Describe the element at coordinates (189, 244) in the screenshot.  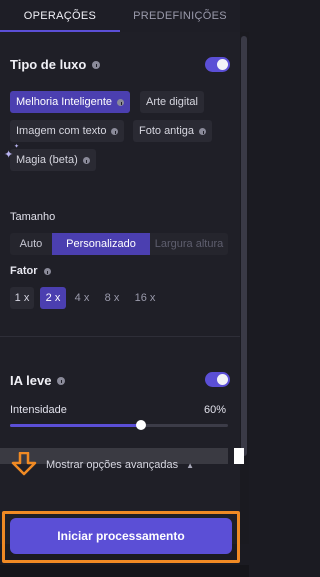
I see `size-mode-width-height: Largura altura` at that location.